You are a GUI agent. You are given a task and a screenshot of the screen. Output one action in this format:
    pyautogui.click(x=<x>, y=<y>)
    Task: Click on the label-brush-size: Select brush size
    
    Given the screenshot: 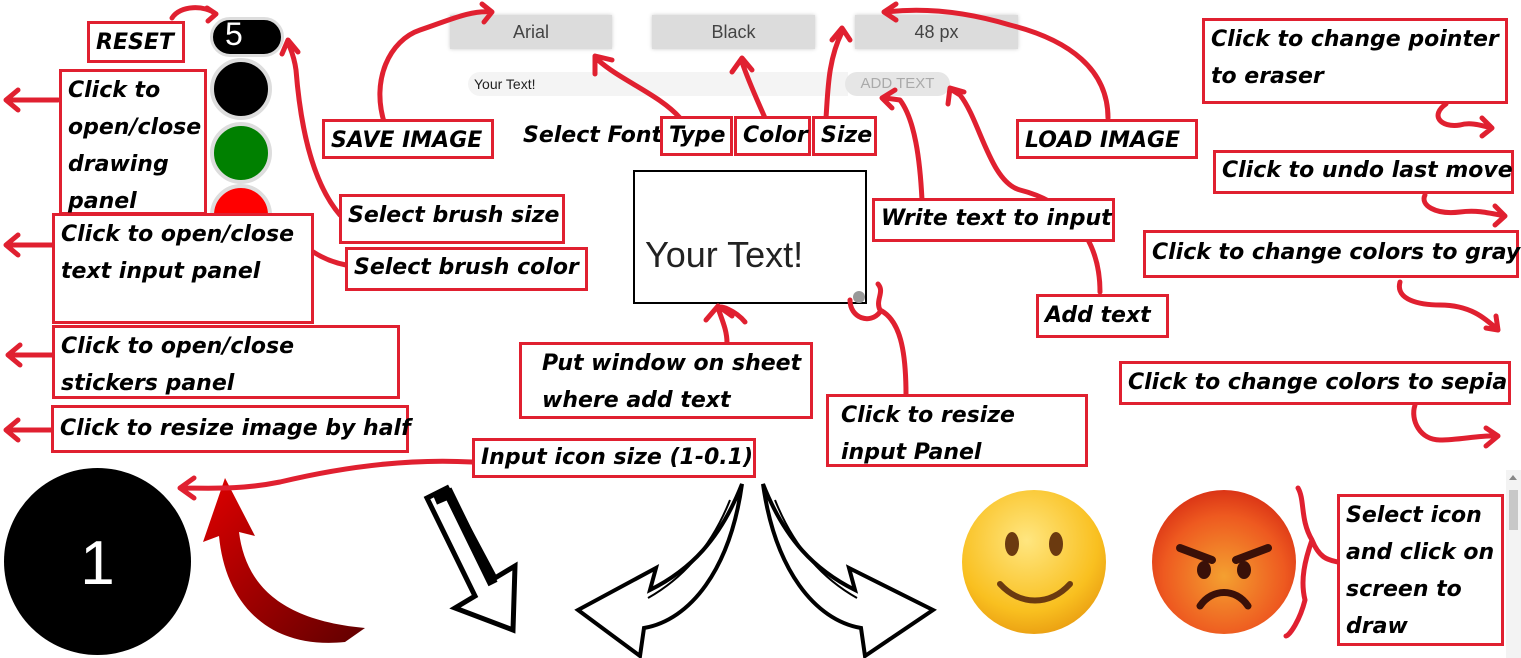 What is the action you would take?
    pyautogui.click(x=452, y=219)
    